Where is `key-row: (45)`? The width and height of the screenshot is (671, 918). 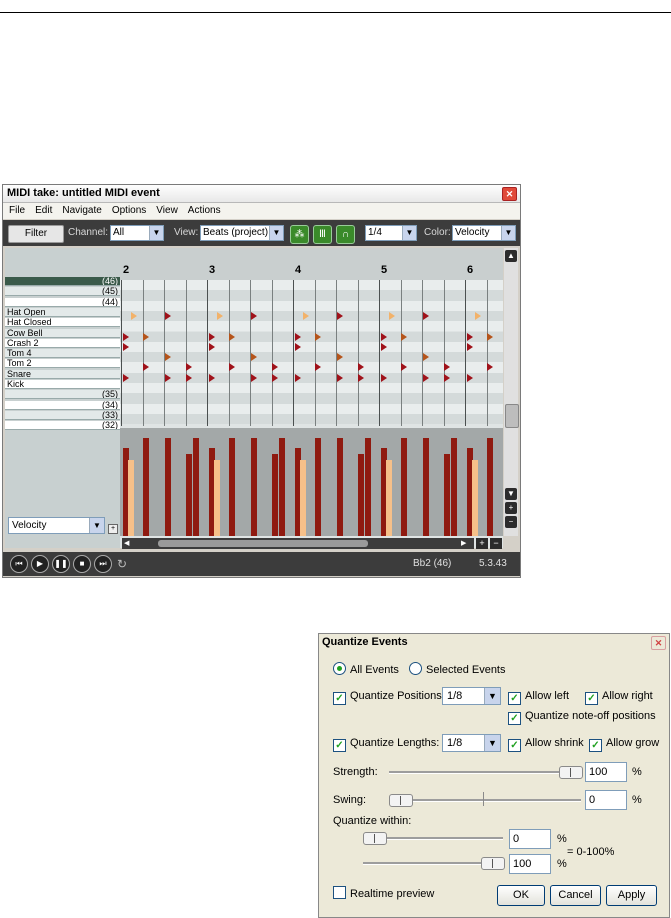 key-row: (45) is located at coordinates (62, 292).